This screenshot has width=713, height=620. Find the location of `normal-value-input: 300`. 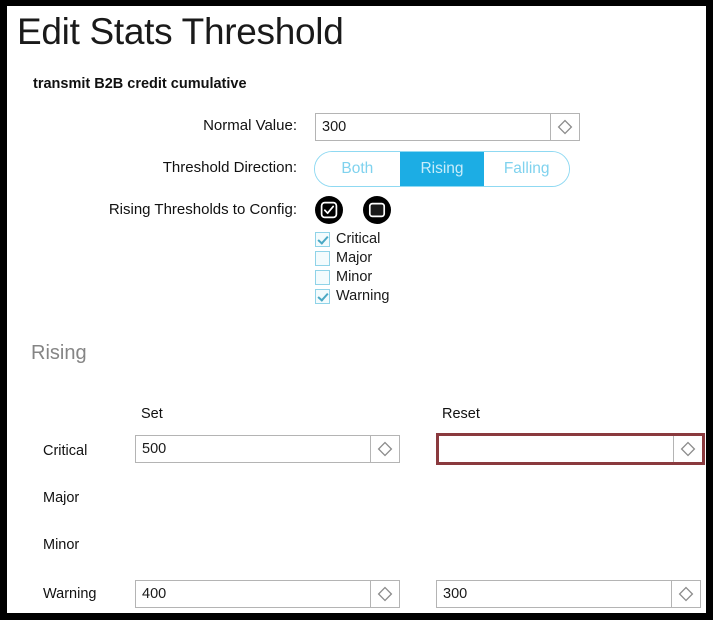

normal-value-input: 300 is located at coordinates (447, 127).